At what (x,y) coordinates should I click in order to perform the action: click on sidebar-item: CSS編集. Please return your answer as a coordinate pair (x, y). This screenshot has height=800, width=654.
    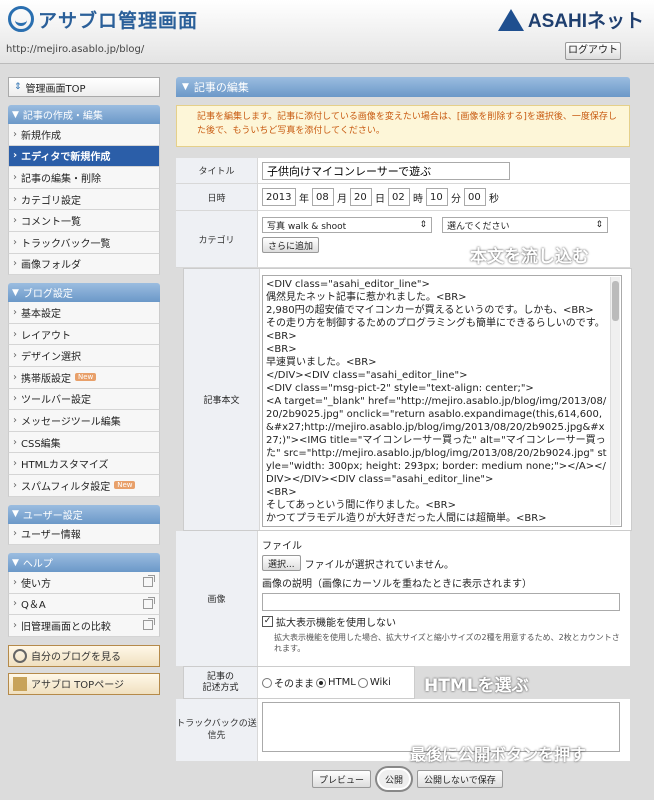
    Looking at the image, I should click on (84, 442).